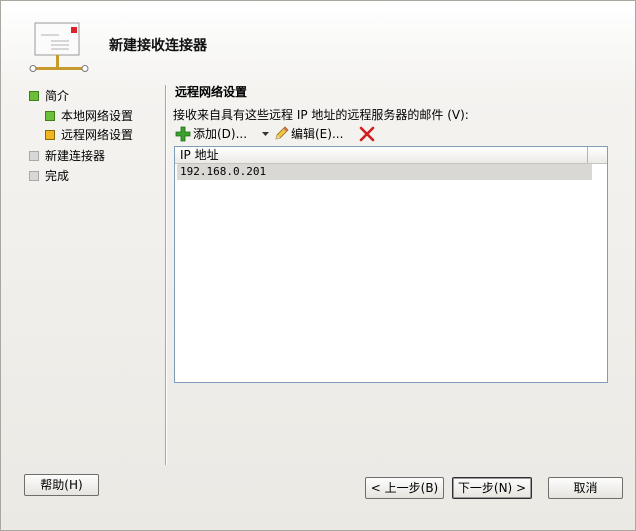 Image resolution: width=636 pixels, height=531 pixels. I want to click on column-header-ip-address: IP 地址, so click(381, 155).